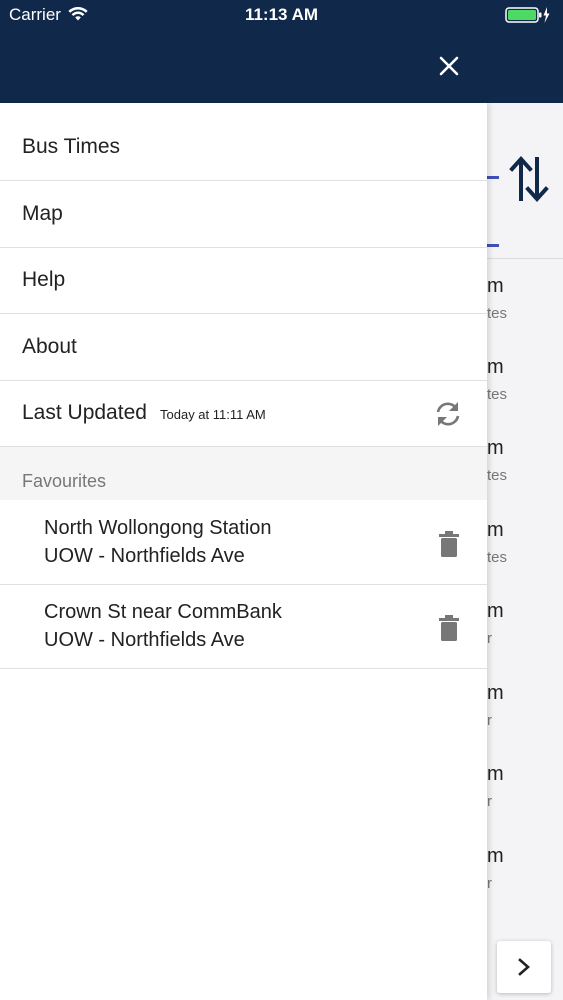 Image resolution: width=563 pixels, height=1000 pixels. I want to click on status-bar: Carrier 11:13 AM, so click(281, 15).